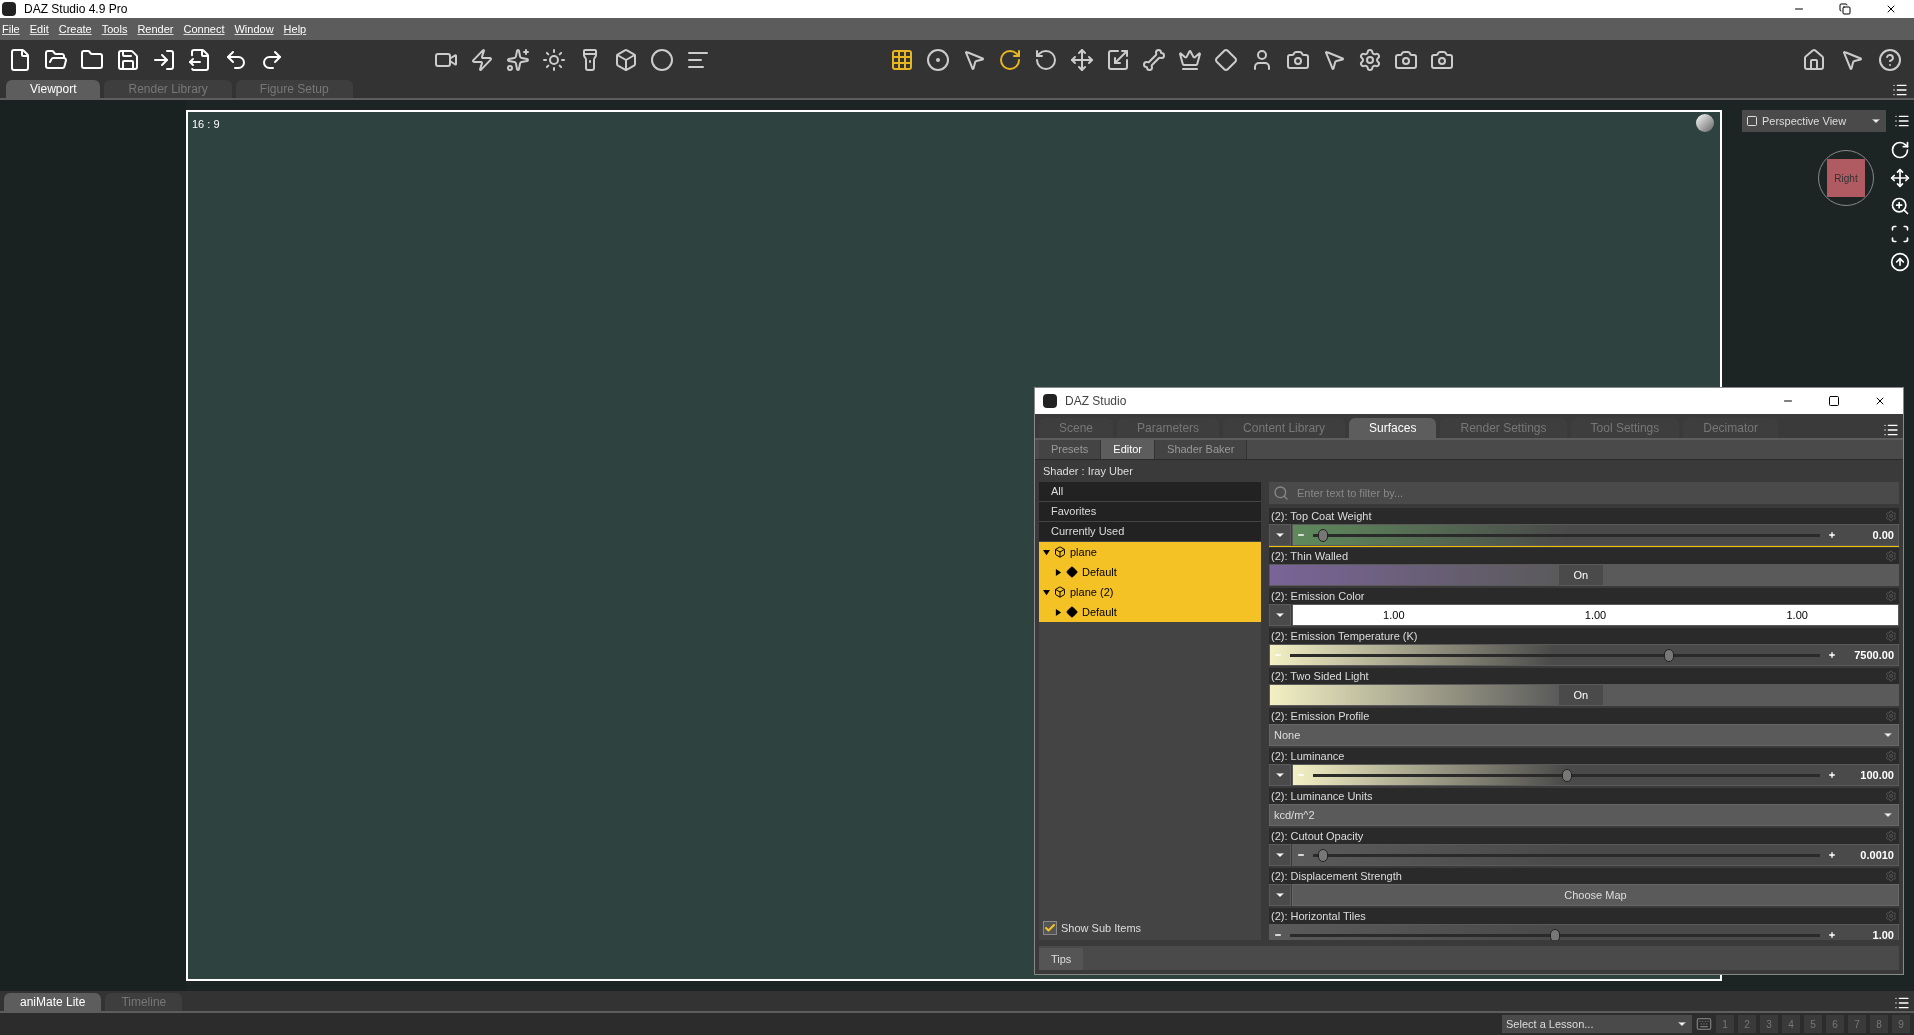 Image resolution: width=1914 pixels, height=1035 pixels. Describe the element at coordinates (1584, 655) in the screenshot. I see `slider: 7500.00` at that location.